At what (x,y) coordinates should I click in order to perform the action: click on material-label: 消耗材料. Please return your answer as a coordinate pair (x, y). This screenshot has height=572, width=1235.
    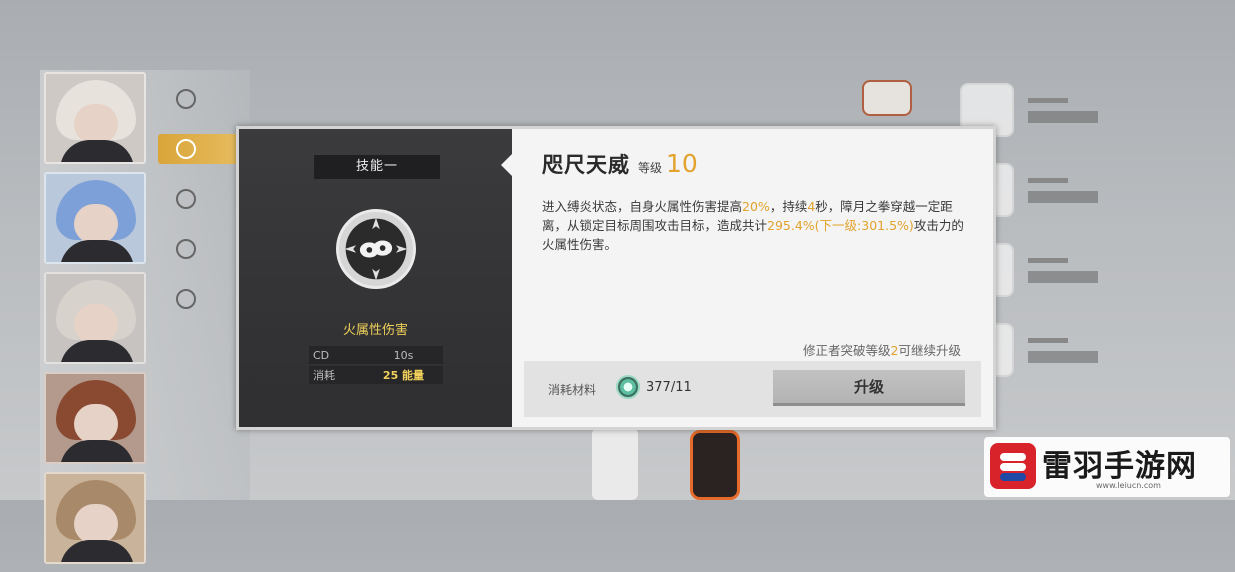
    Looking at the image, I should click on (572, 390).